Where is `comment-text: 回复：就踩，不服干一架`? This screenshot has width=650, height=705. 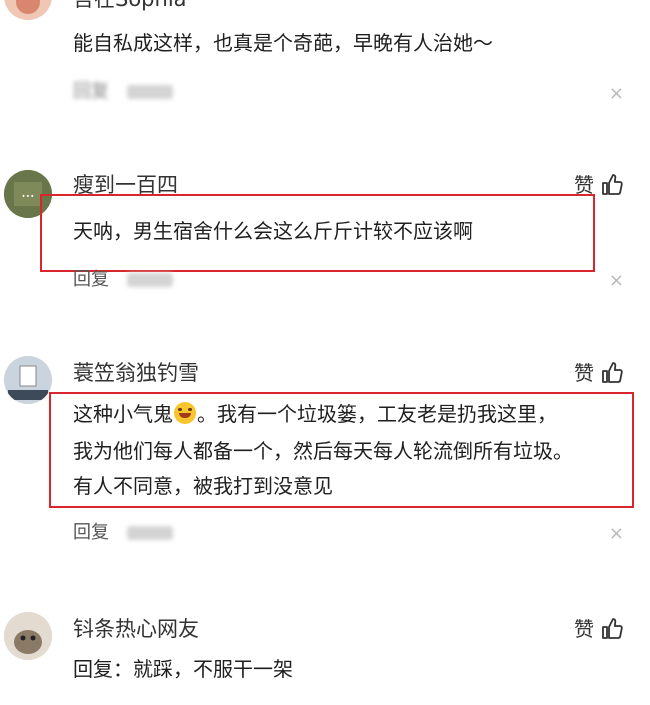
comment-text: 回复：就踩，不服干一架 is located at coordinates (183, 669).